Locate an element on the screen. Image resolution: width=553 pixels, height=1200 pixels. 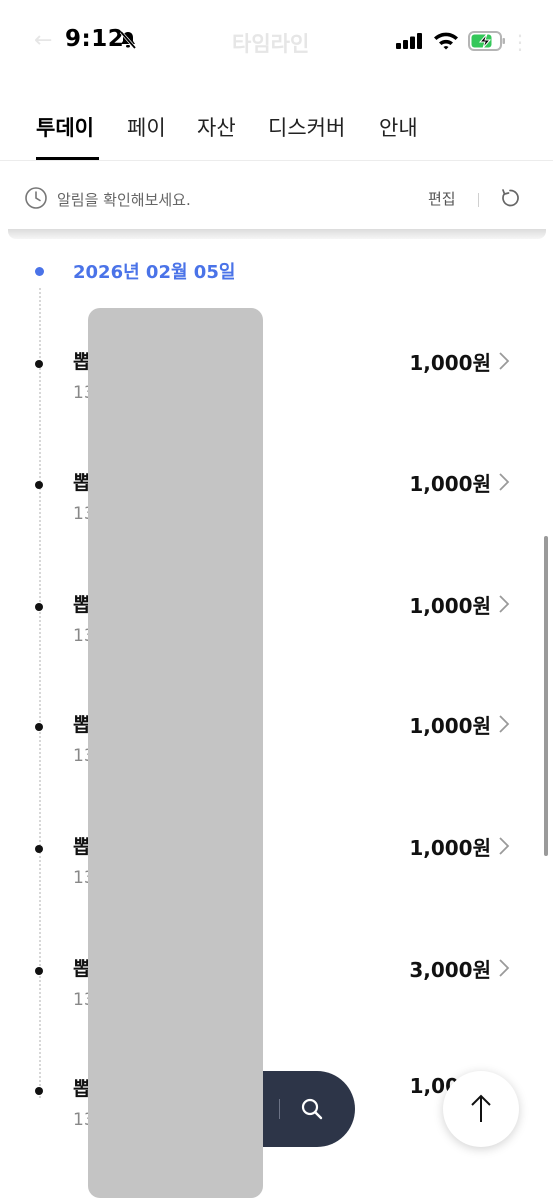
status-bar: ← 타임라인 9:12 ⋮ is located at coordinates (276, 42).